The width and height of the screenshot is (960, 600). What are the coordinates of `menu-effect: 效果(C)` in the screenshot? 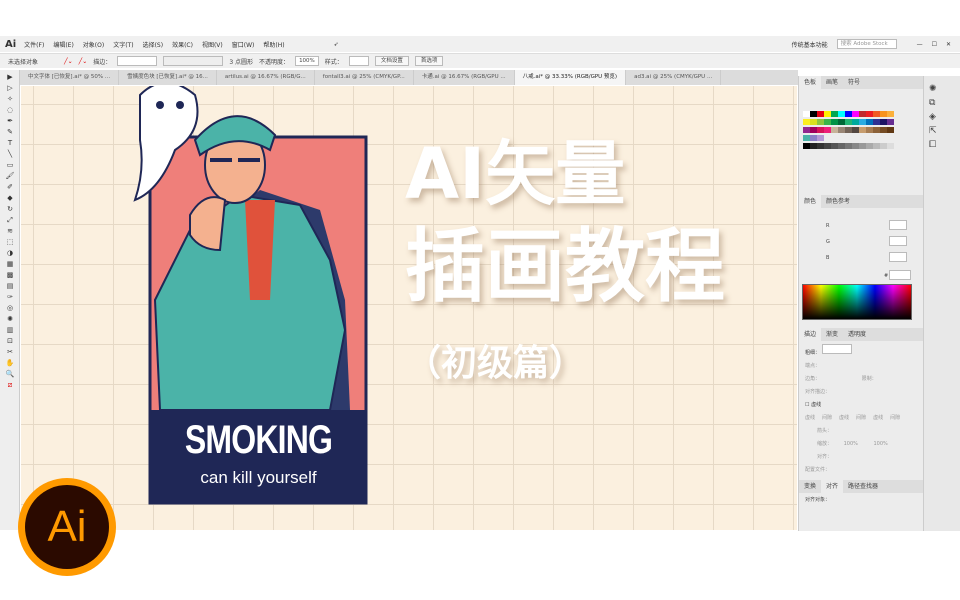 It's located at (182, 44).